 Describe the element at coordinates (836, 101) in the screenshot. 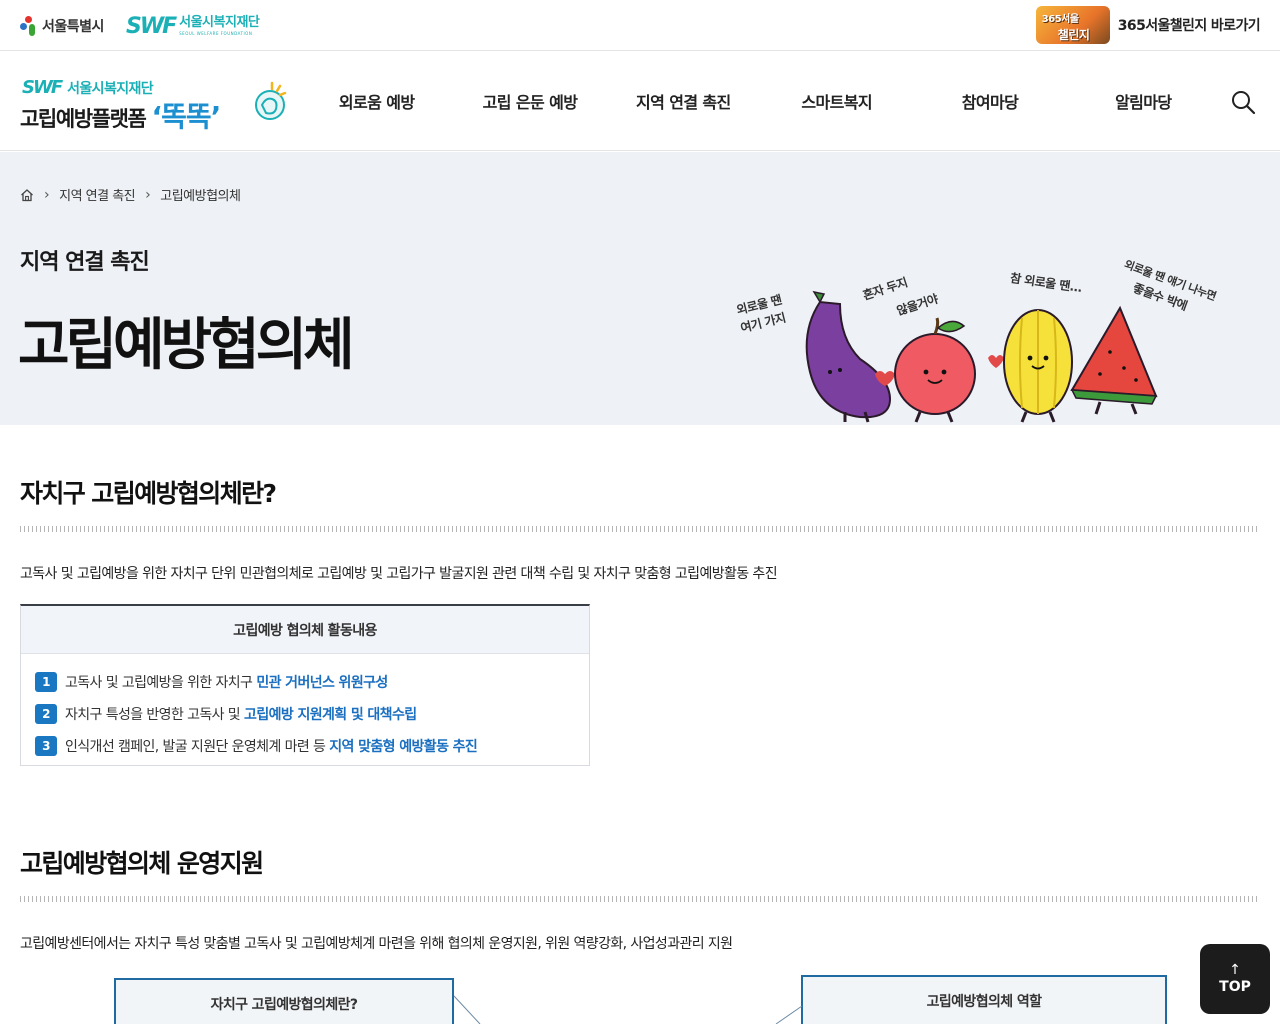

I see `nav-smart-welfare: 스마트복지` at that location.